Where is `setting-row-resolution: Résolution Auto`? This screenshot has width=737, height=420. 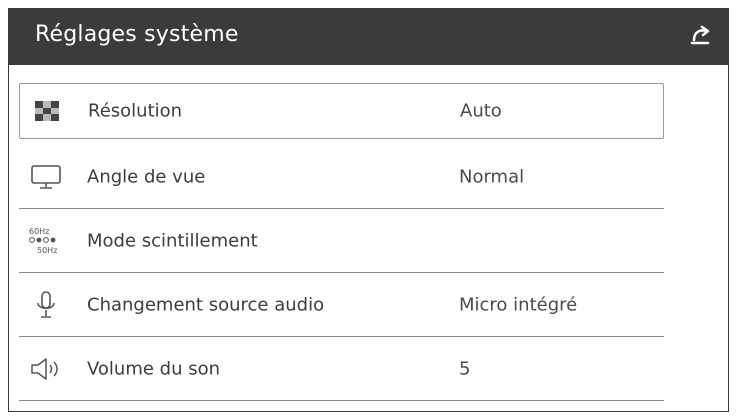
setting-row-resolution: Résolution Auto is located at coordinates (341, 111).